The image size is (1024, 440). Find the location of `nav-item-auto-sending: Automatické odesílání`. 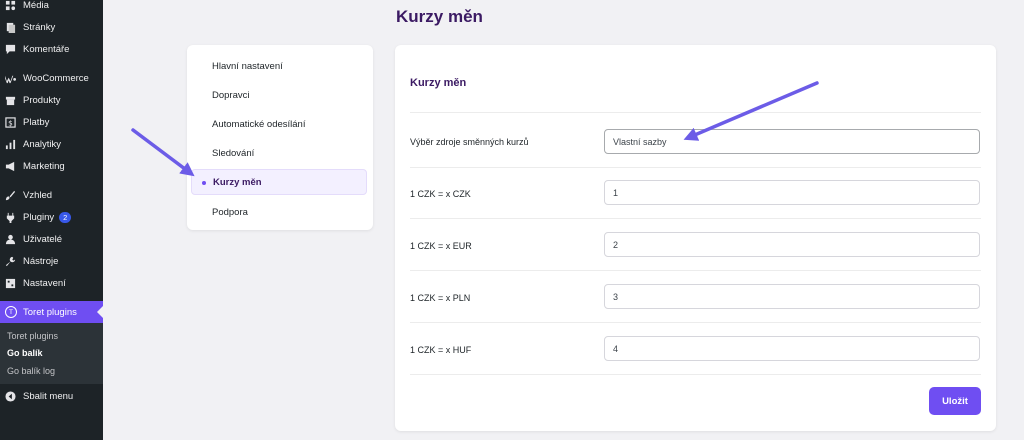

nav-item-auto-sending: Automatické odesílání is located at coordinates (279, 124).